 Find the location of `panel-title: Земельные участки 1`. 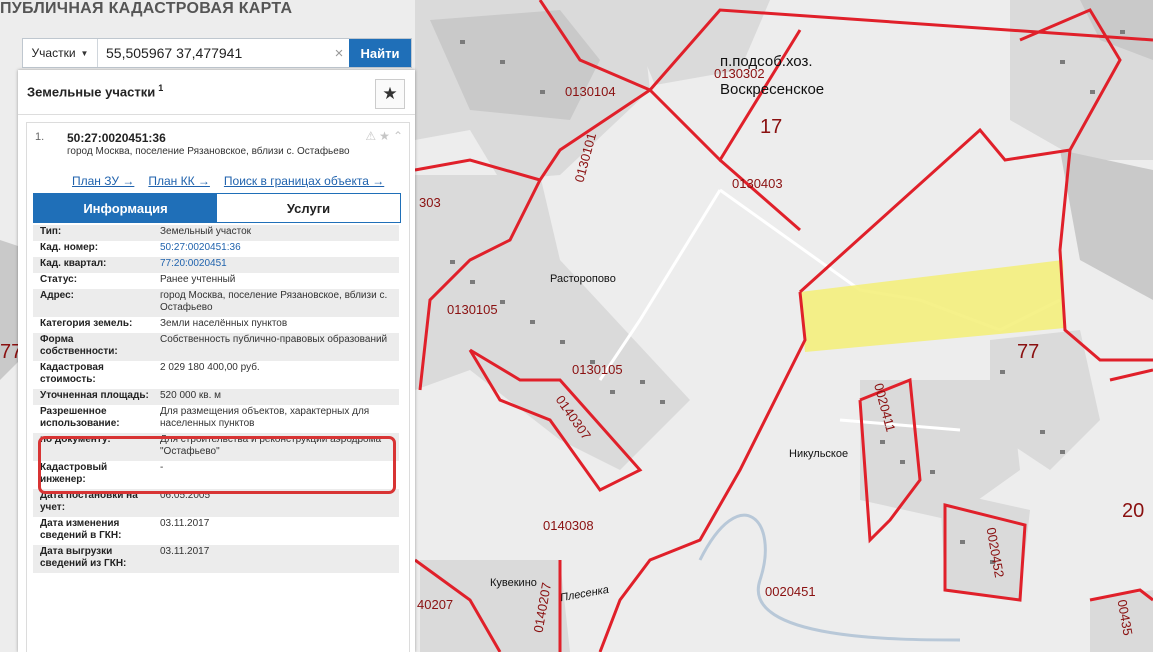

panel-title: Земельные участки 1 is located at coordinates (95, 91).